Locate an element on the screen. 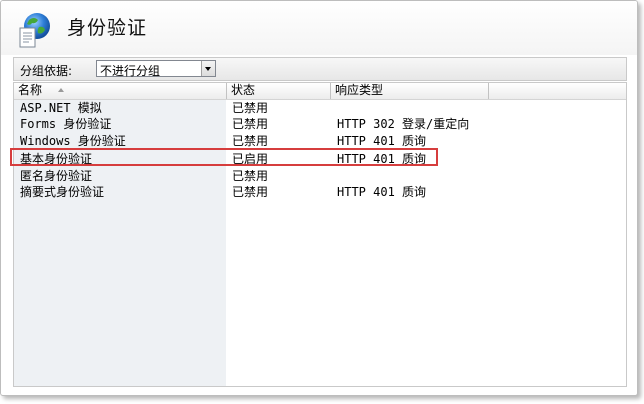  row-name: Forms 身份验证 is located at coordinates (66, 124).